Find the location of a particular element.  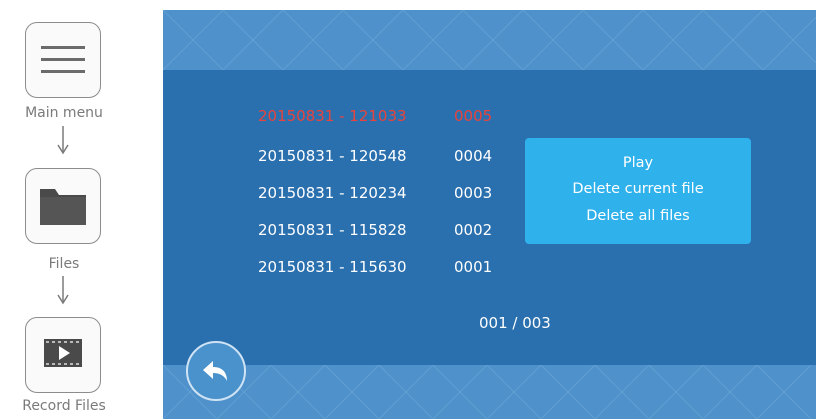

back-button is located at coordinates (216, 371).